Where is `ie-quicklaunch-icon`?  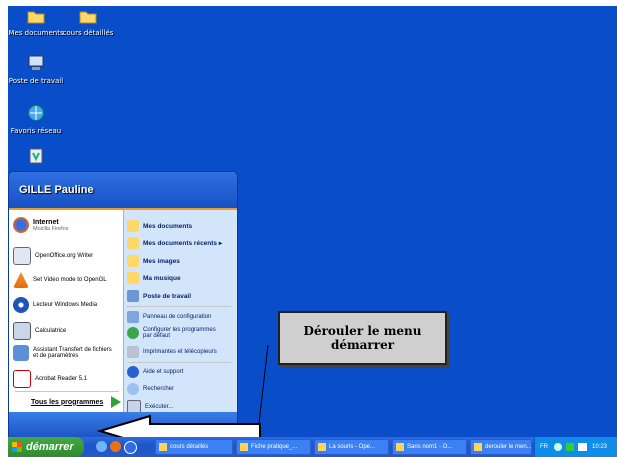
ie-quicklaunch-icon is located at coordinates (130, 447).